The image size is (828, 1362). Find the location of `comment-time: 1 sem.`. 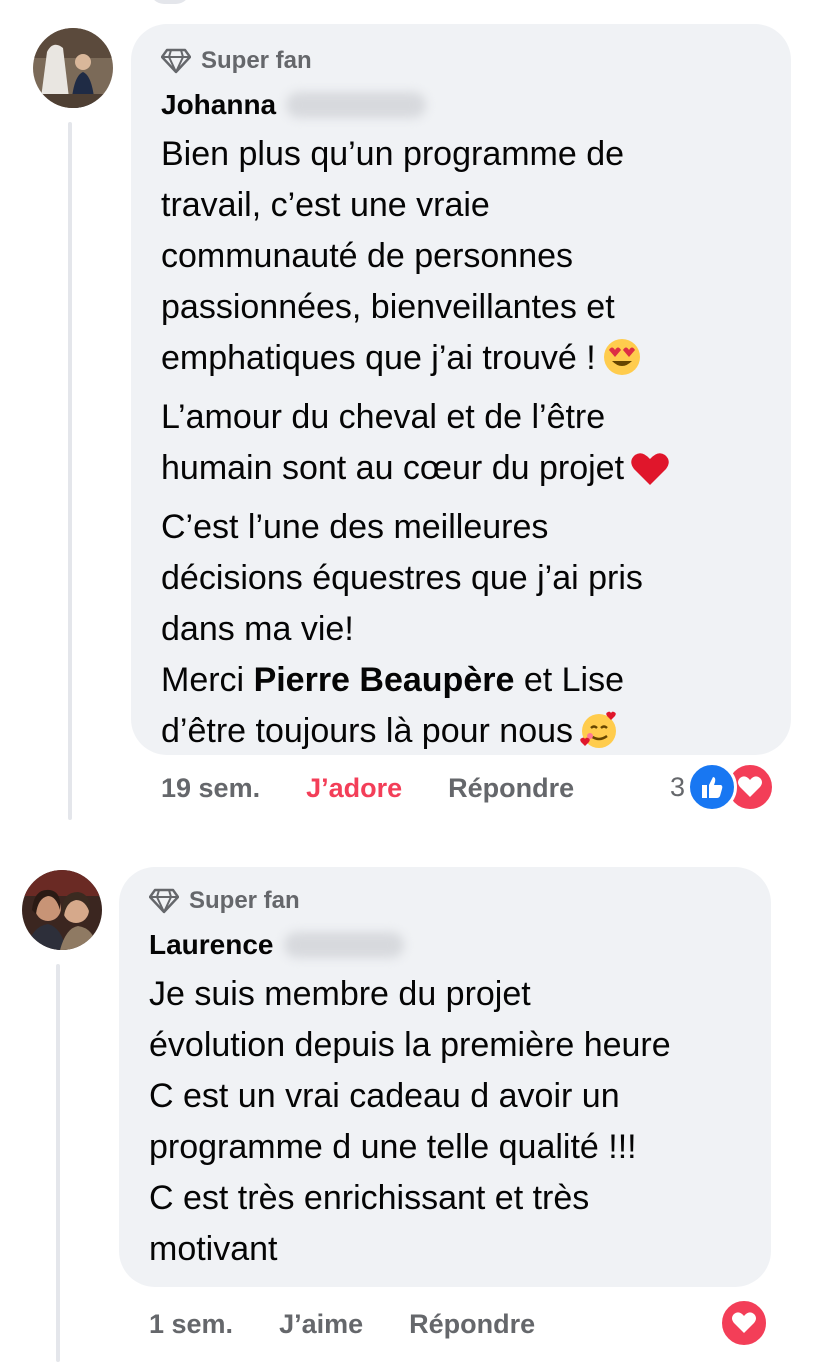

comment-time: 1 sem. is located at coordinates (191, 1324).